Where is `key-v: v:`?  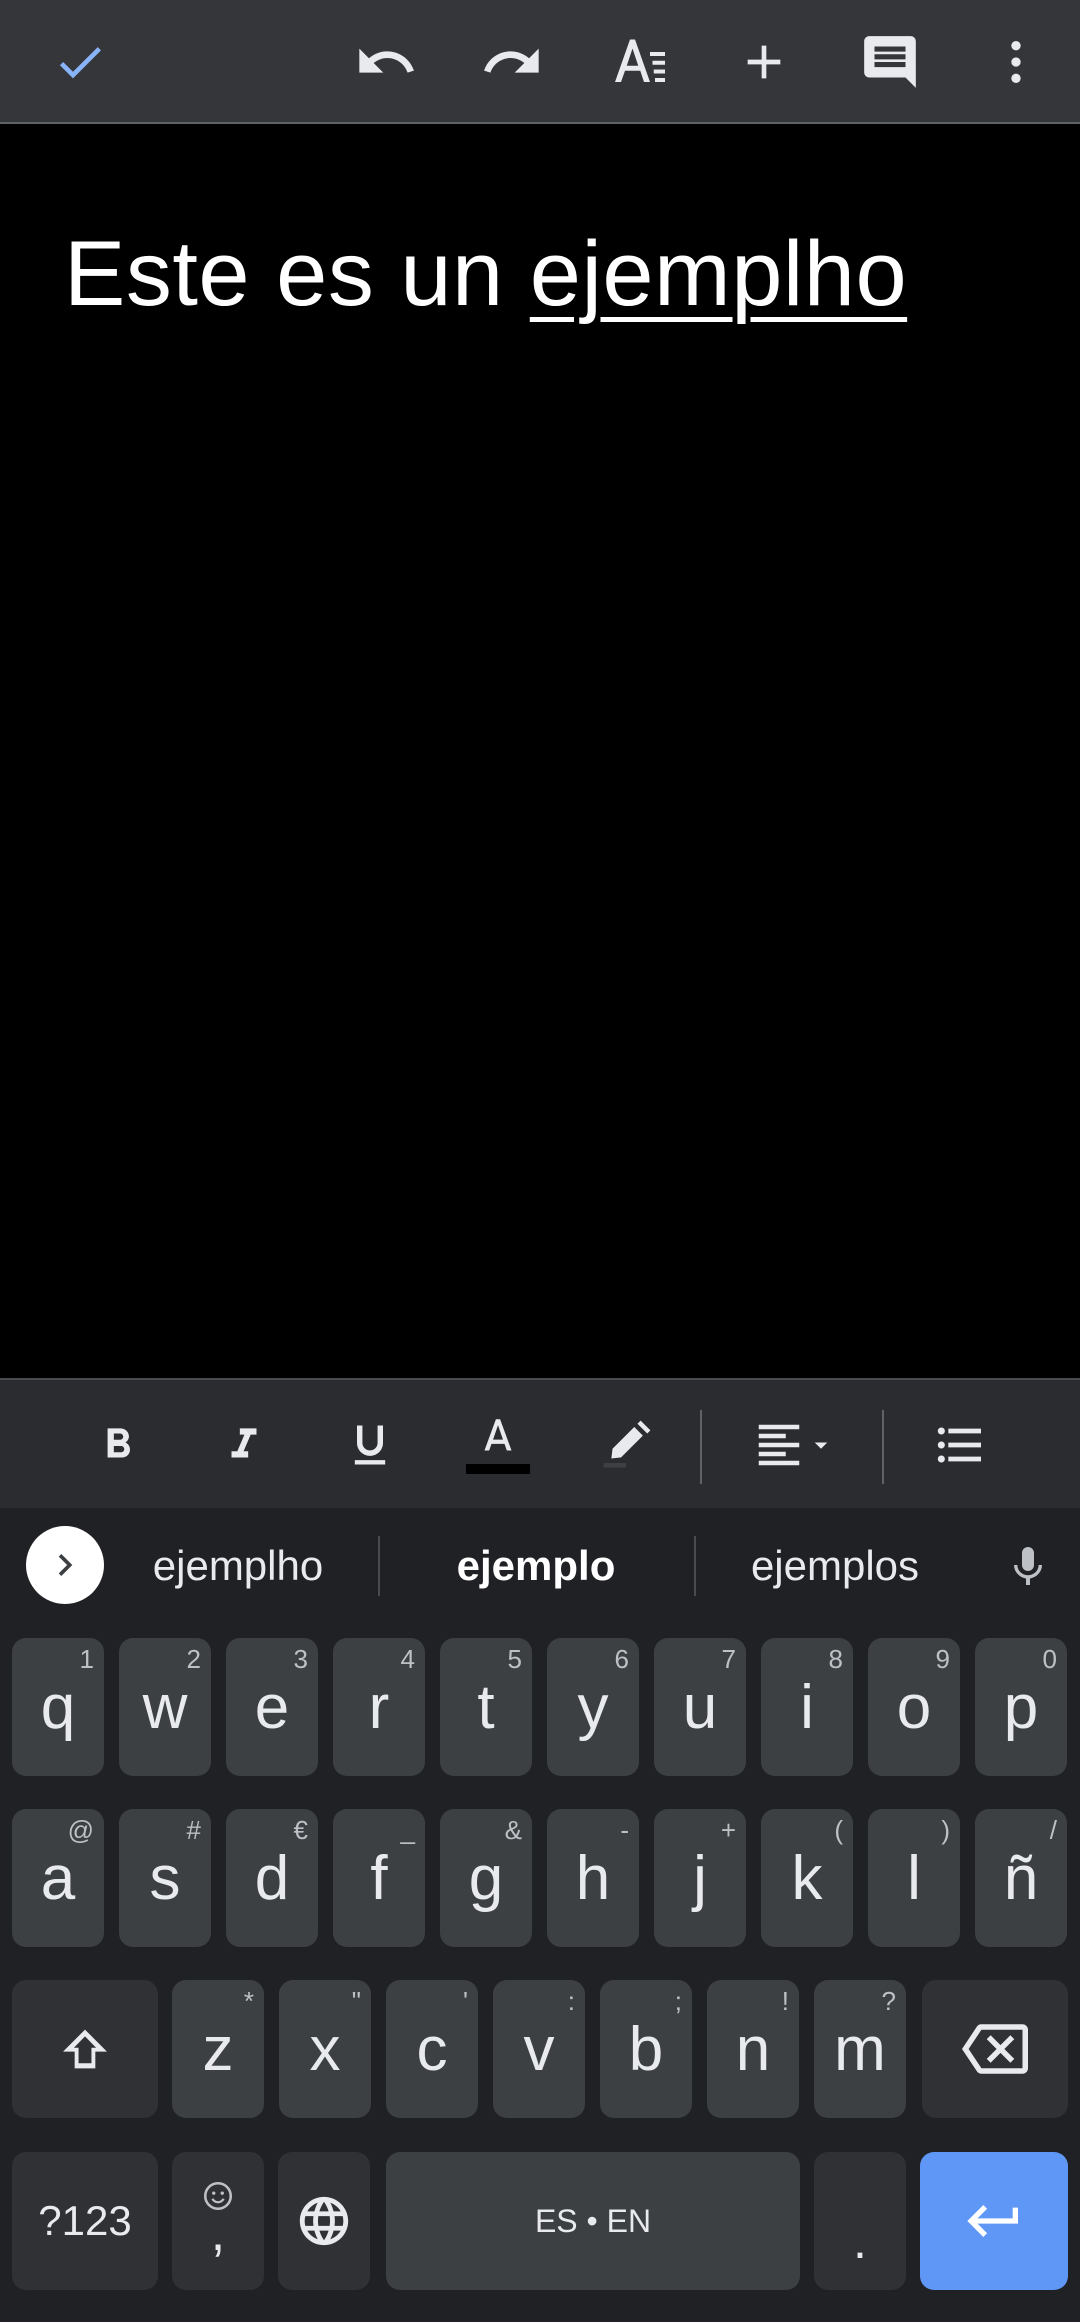 key-v: v: is located at coordinates (539, 2049).